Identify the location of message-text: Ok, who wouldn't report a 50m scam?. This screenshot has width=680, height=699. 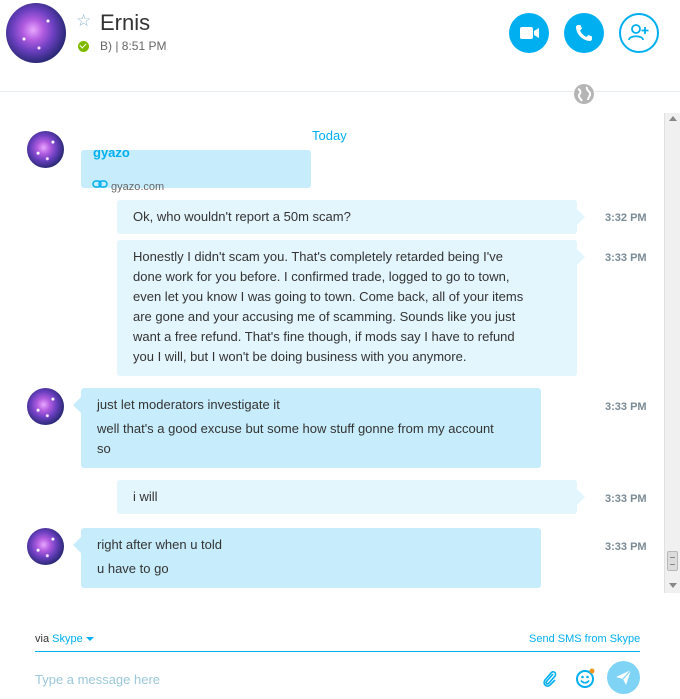
(242, 216).